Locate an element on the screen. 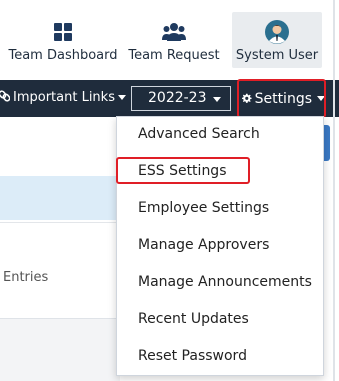 This screenshot has height=381, width=339. system-user-tile: System User is located at coordinates (277, 40).